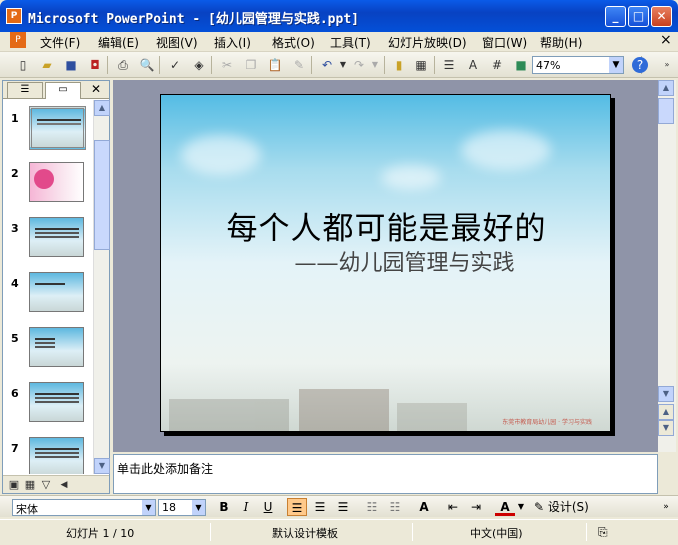  What do you see at coordinates (421, 65) in the screenshot?
I see `insert-table-icon: ▦` at bounding box center [421, 65].